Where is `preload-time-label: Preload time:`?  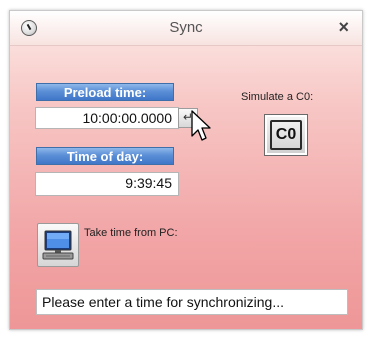
preload-time-label: Preload time: is located at coordinates (105, 92).